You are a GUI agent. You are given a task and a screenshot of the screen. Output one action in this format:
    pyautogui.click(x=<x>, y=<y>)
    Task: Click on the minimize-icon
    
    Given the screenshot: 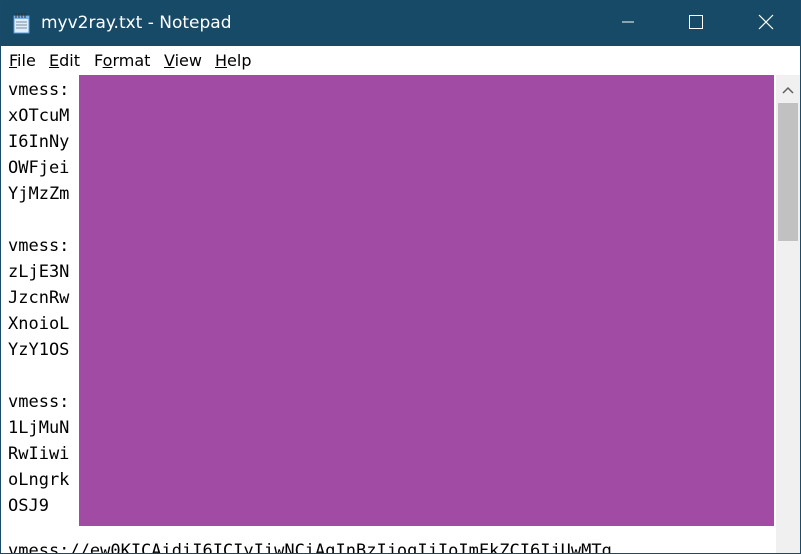 What is the action you would take?
    pyautogui.click(x=628, y=23)
    